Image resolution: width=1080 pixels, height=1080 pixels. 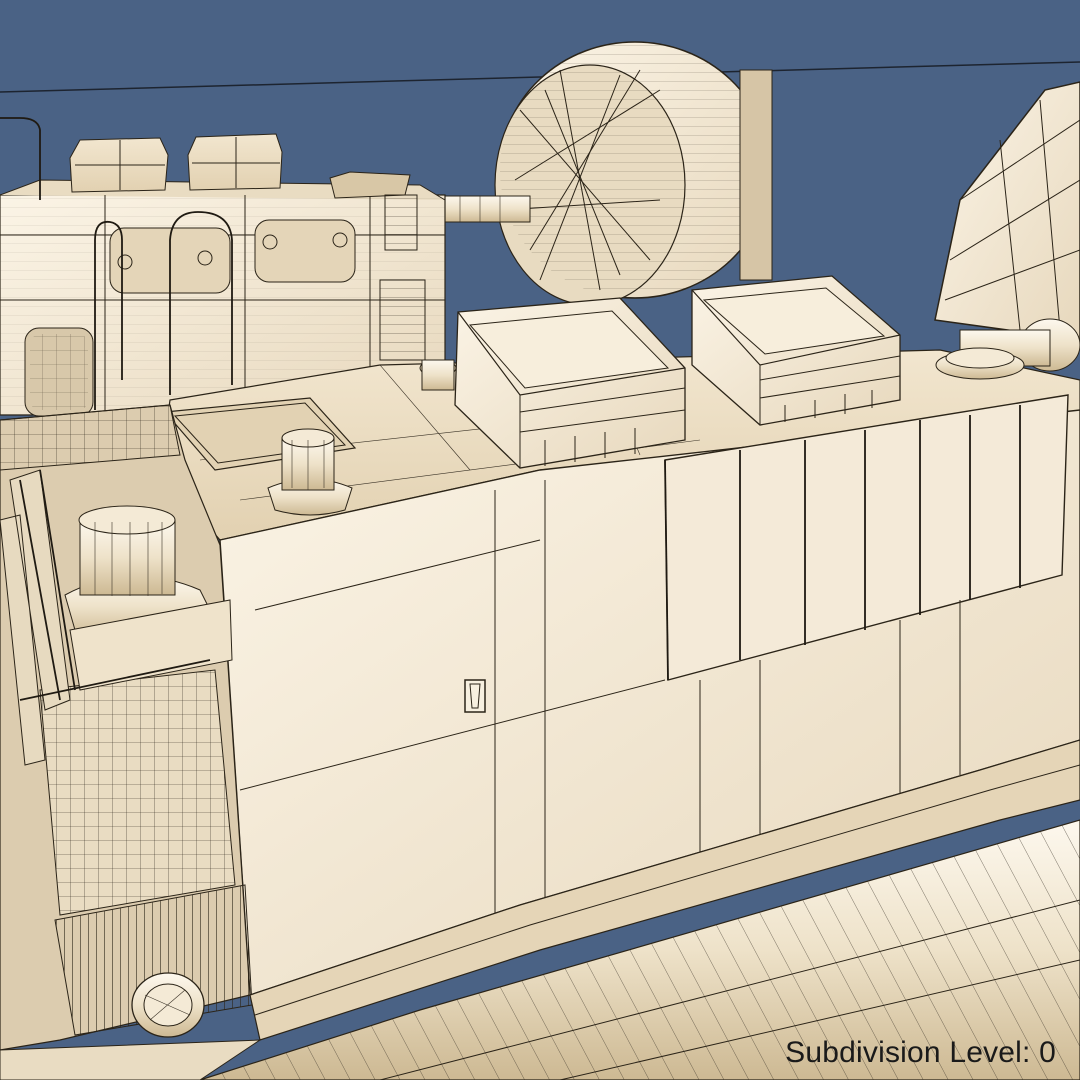 What do you see at coordinates (168, 1005) in the screenshot?
I see `round-port` at bounding box center [168, 1005].